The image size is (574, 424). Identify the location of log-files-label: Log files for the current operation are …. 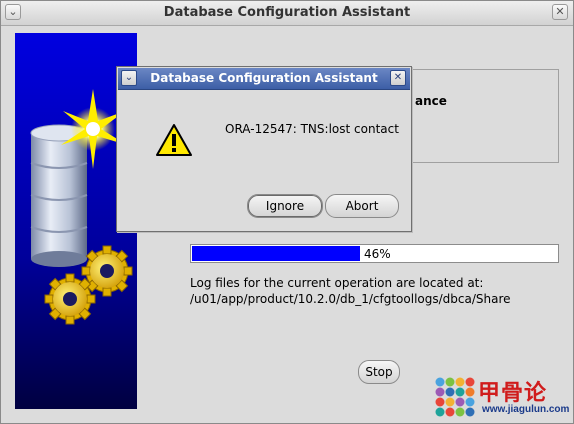
(337, 283).